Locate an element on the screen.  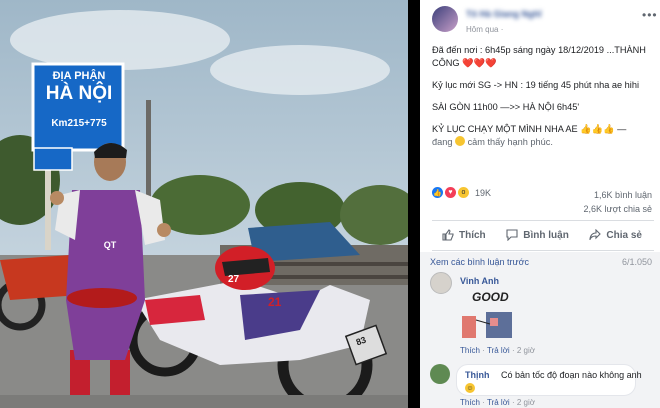
post-stats: 1,6K bình luận 2,6K lượt chia sẻ is located at coordinates (618, 202).